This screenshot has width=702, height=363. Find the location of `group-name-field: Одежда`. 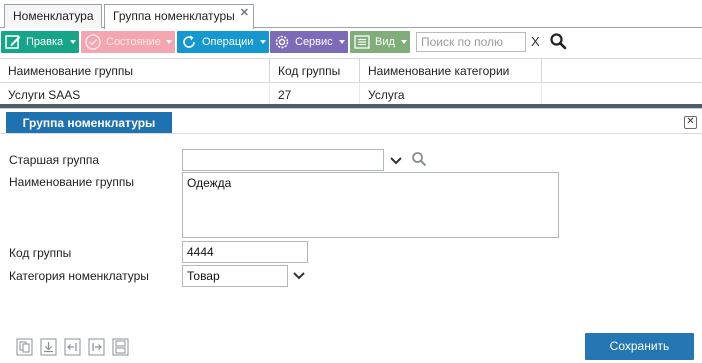

group-name-field: Одежда is located at coordinates (370, 205).